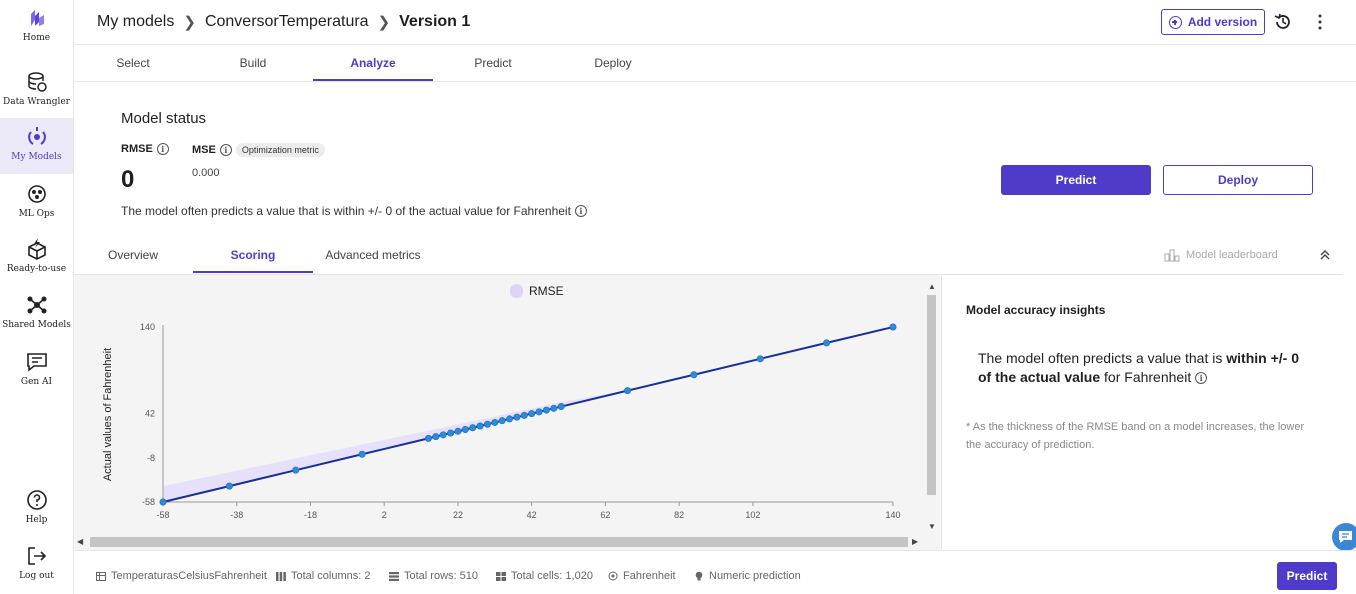 Image resolution: width=1356 pixels, height=594 pixels. What do you see at coordinates (699, 576) in the screenshot?
I see `lightbulb-icon` at bounding box center [699, 576].